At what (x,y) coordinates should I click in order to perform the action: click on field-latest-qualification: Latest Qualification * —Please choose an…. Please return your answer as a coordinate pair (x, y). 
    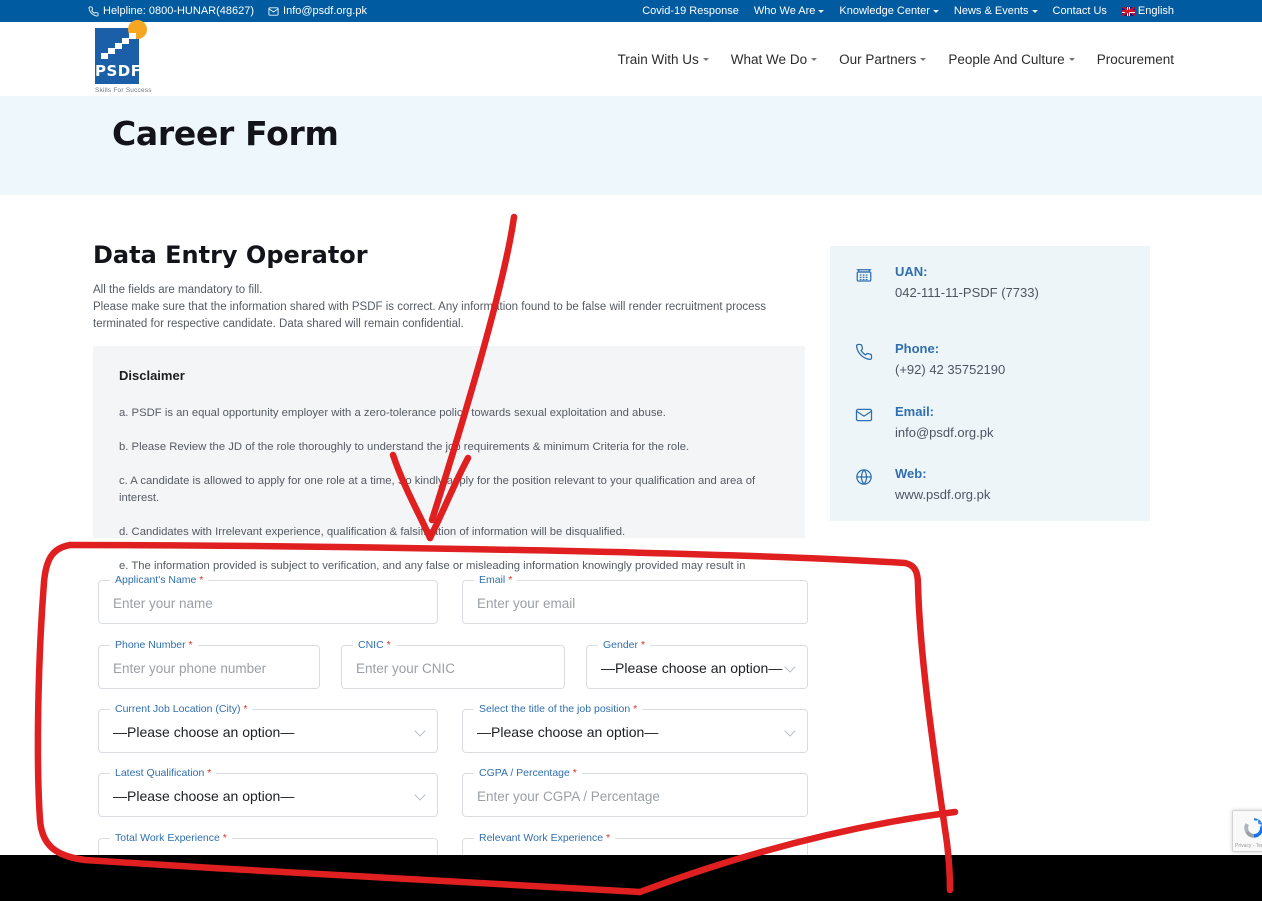
    Looking at the image, I should click on (268, 792).